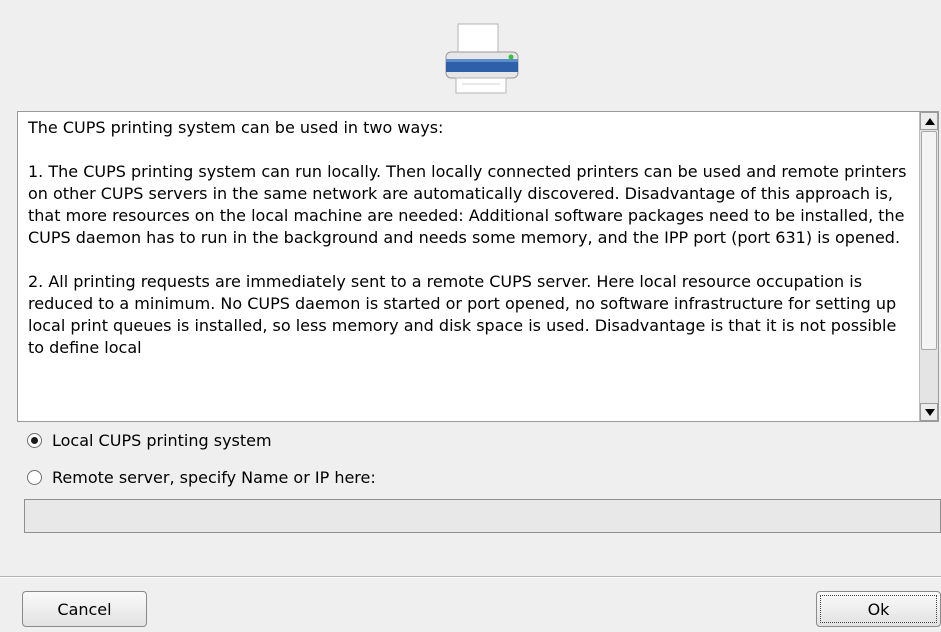 Image resolution: width=941 pixels, height=632 pixels. Describe the element at coordinates (470, 577) in the screenshot. I see `button-separator` at that location.